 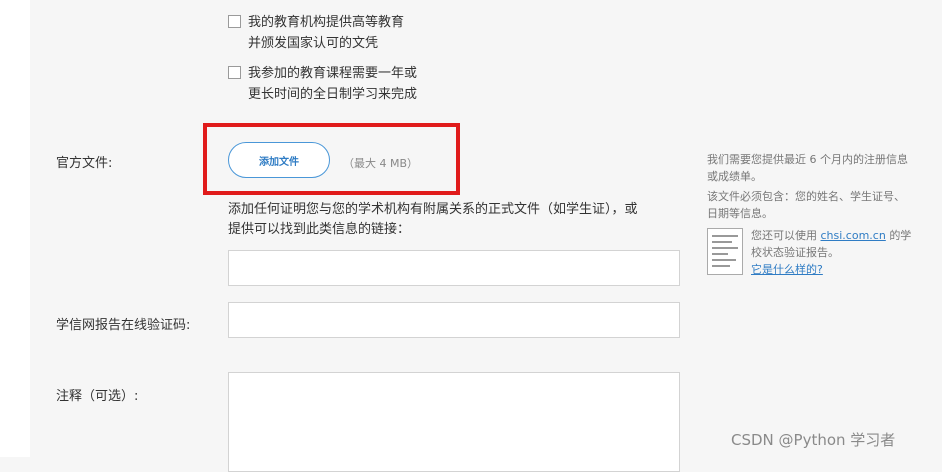 What do you see at coordinates (787, 269) in the screenshot?
I see `example-link: 它是什么样的?` at bounding box center [787, 269].